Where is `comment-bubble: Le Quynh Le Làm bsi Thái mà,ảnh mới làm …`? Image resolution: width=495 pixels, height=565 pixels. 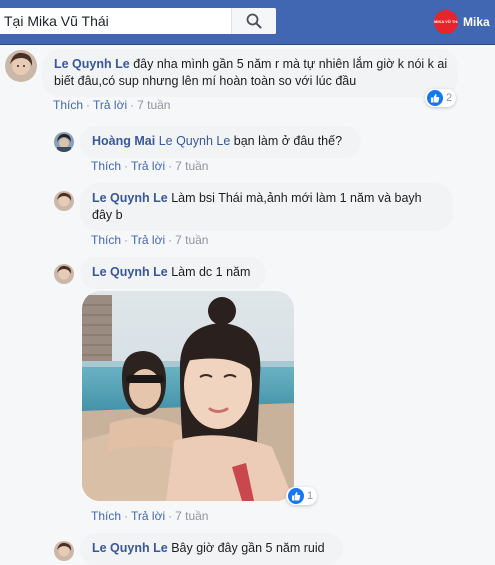 comment-bubble: Le Quynh Le Làm bsi Thái mà,ảnh mới làm … is located at coordinates (266, 207).